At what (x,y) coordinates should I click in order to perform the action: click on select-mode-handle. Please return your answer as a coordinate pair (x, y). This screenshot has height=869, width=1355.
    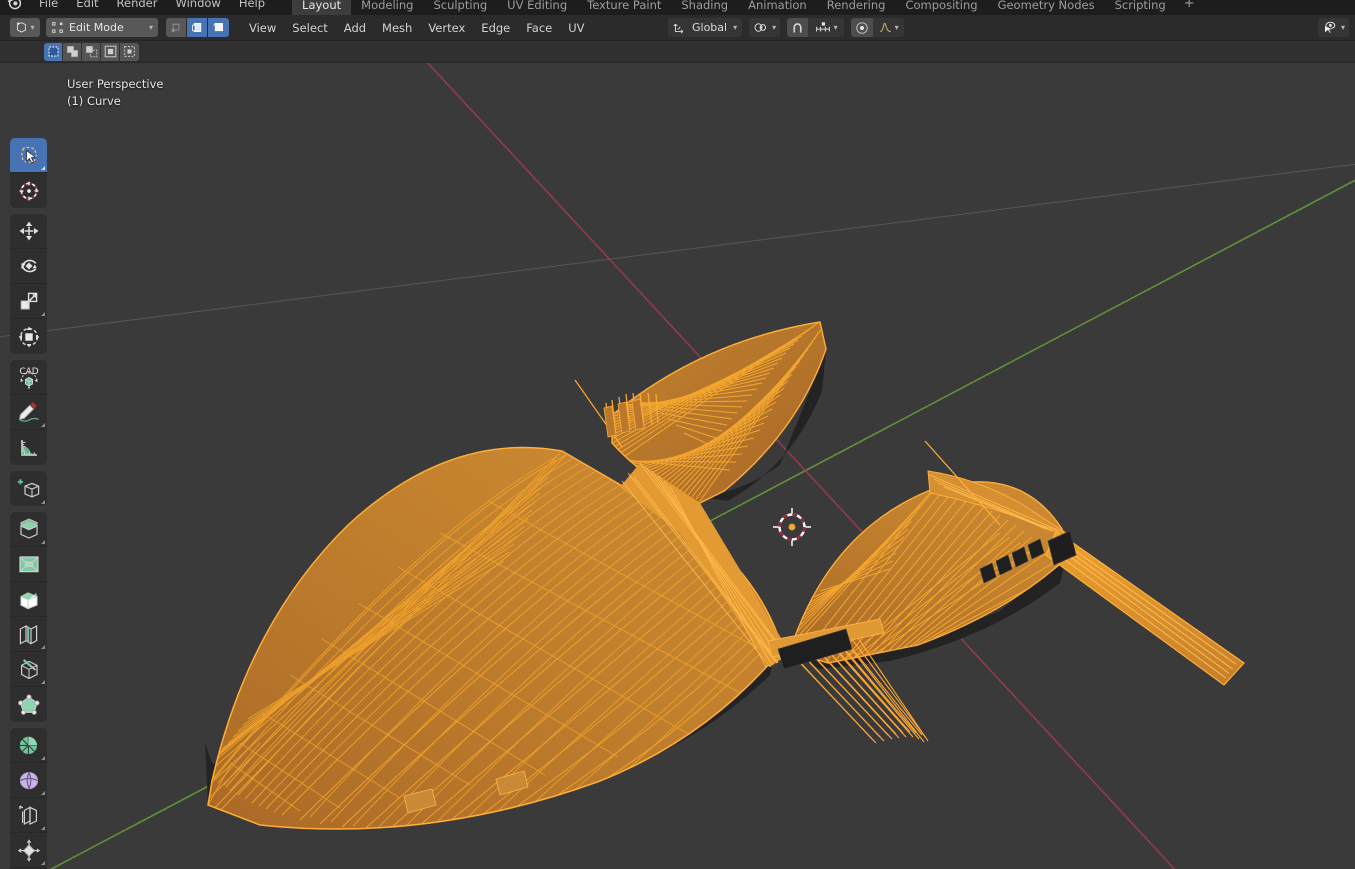
    Looking at the image, I should click on (197, 27).